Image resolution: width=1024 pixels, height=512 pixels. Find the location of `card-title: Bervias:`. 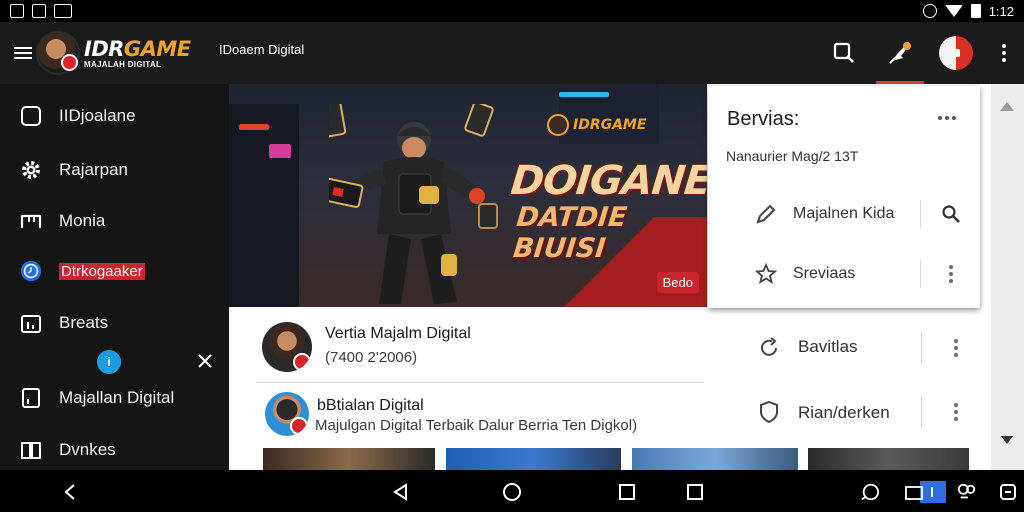

card-title: Bervias: is located at coordinates (763, 119).